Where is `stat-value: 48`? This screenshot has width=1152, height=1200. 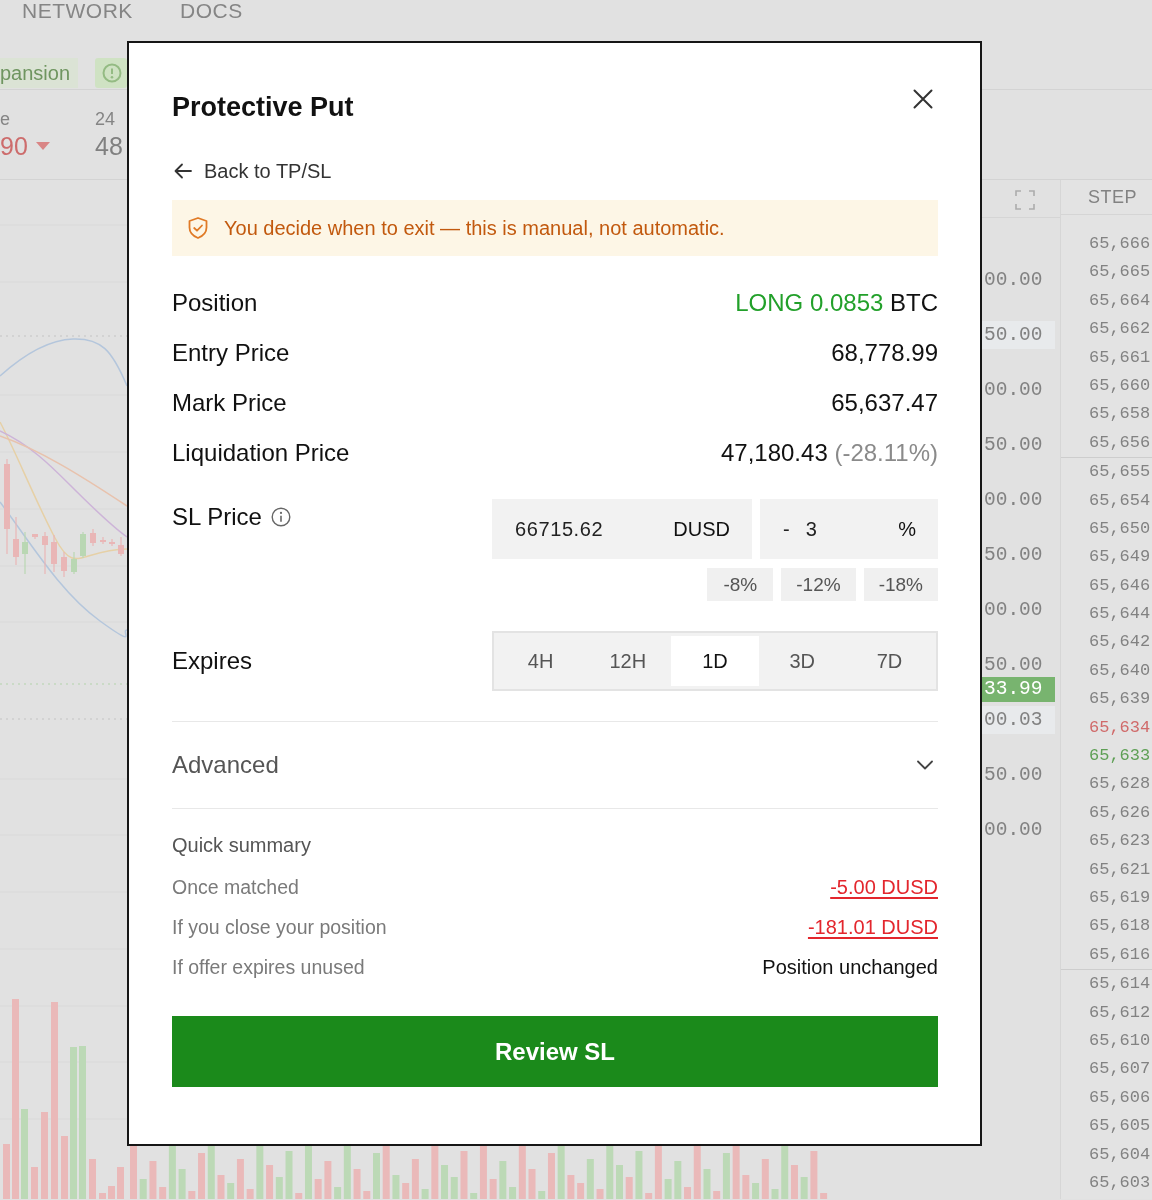
stat-value: 48 is located at coordinates (109, 146).